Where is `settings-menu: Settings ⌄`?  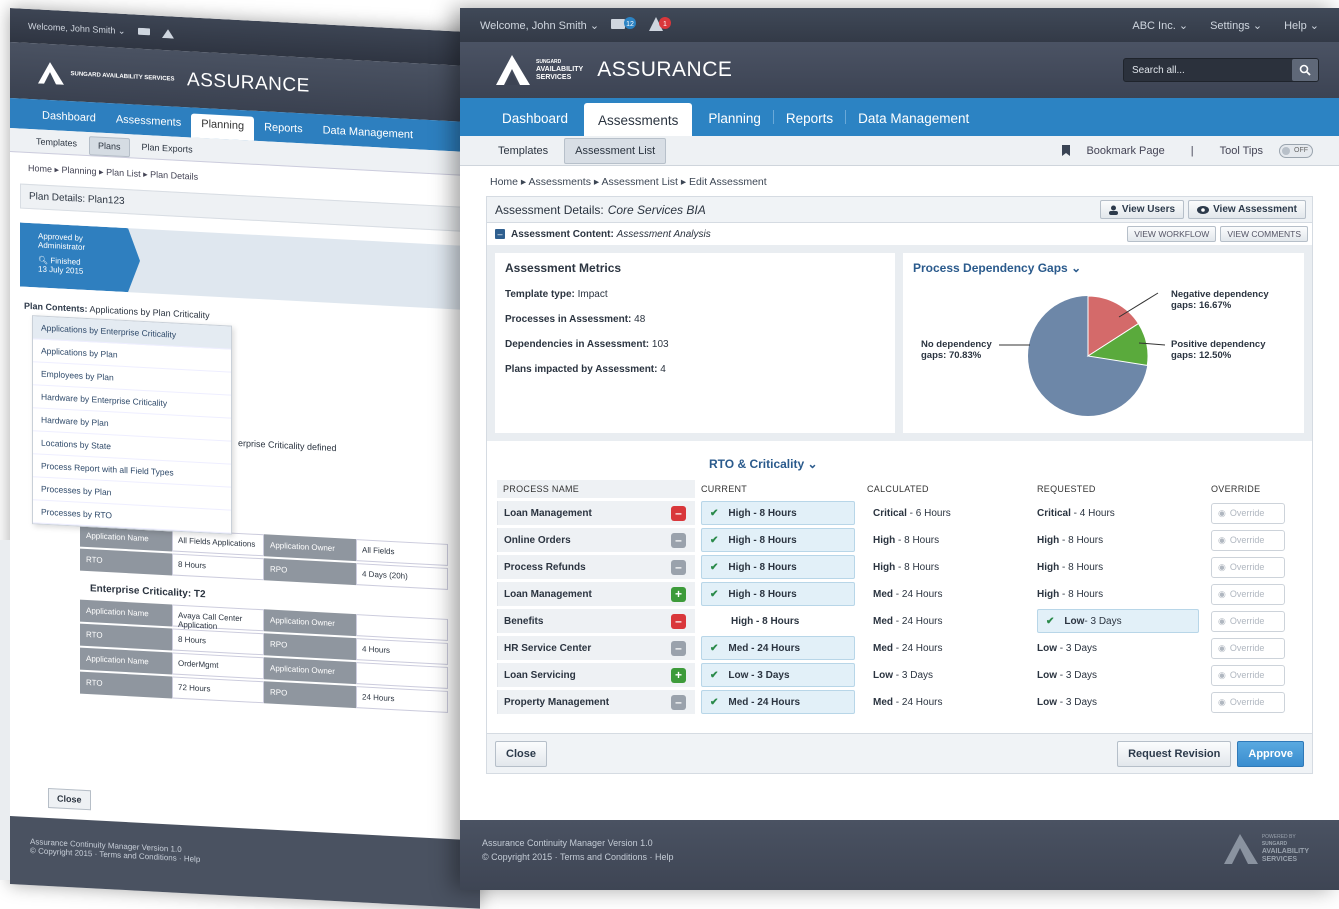
settings-menu: Settings ⌄ is located at coordinates (1236, 25).